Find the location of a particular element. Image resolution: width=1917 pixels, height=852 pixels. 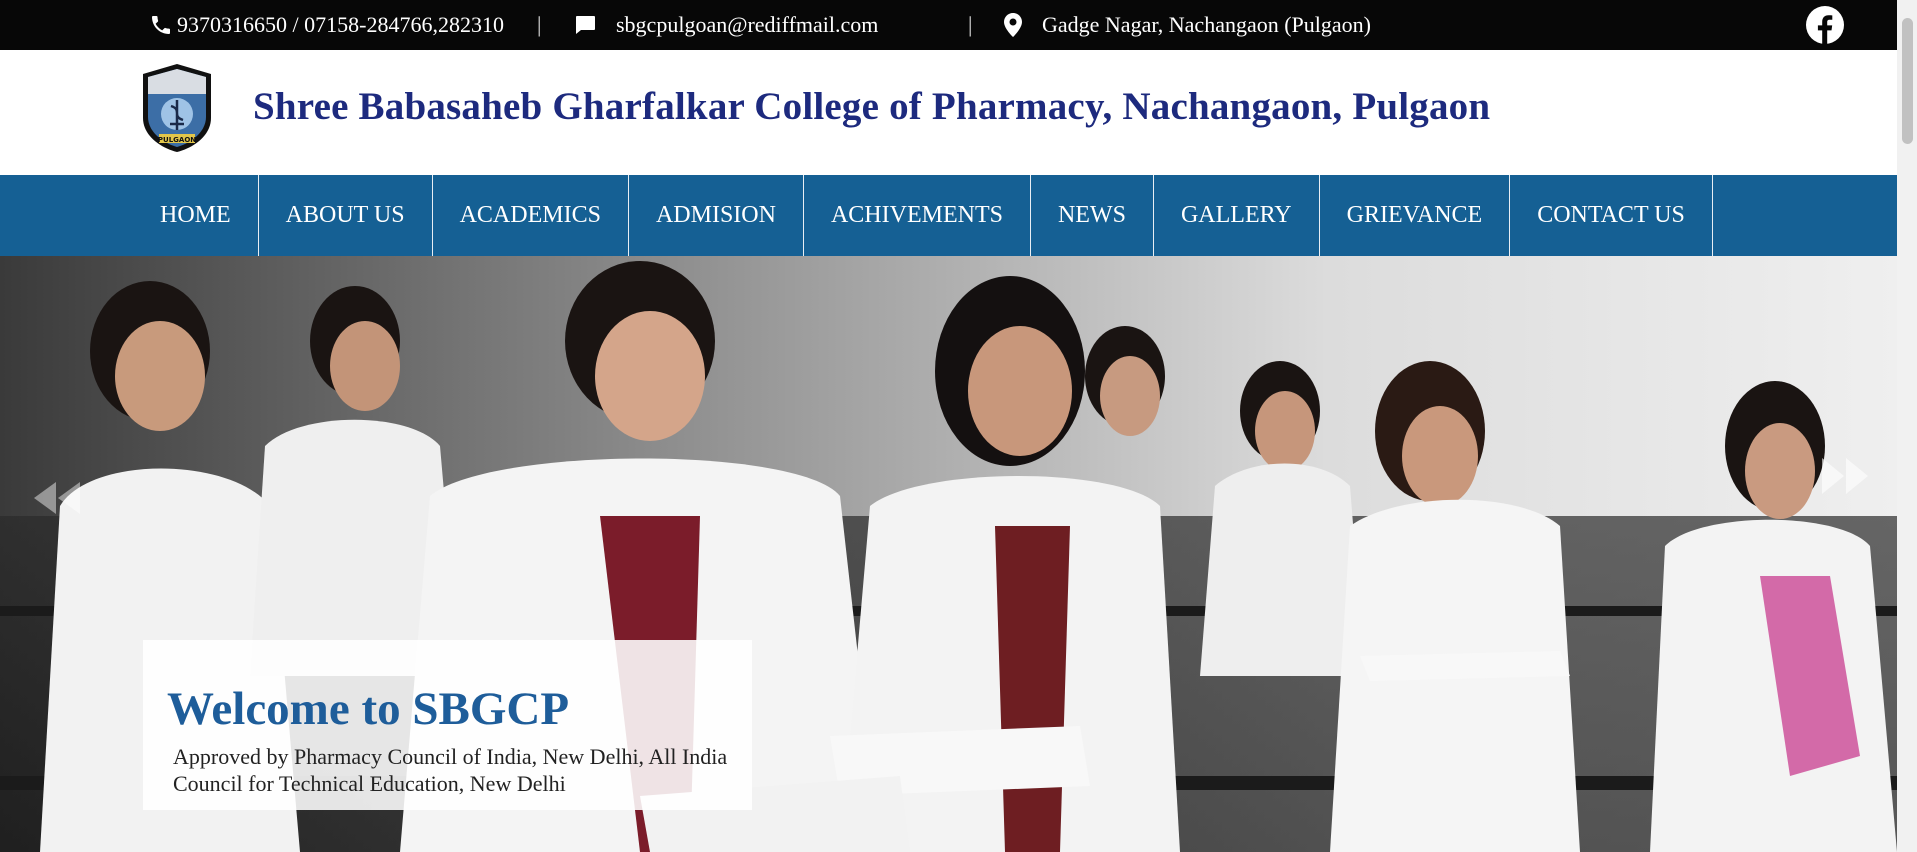

previous-slide-arrow-icon is located at coordinates (56, 500).